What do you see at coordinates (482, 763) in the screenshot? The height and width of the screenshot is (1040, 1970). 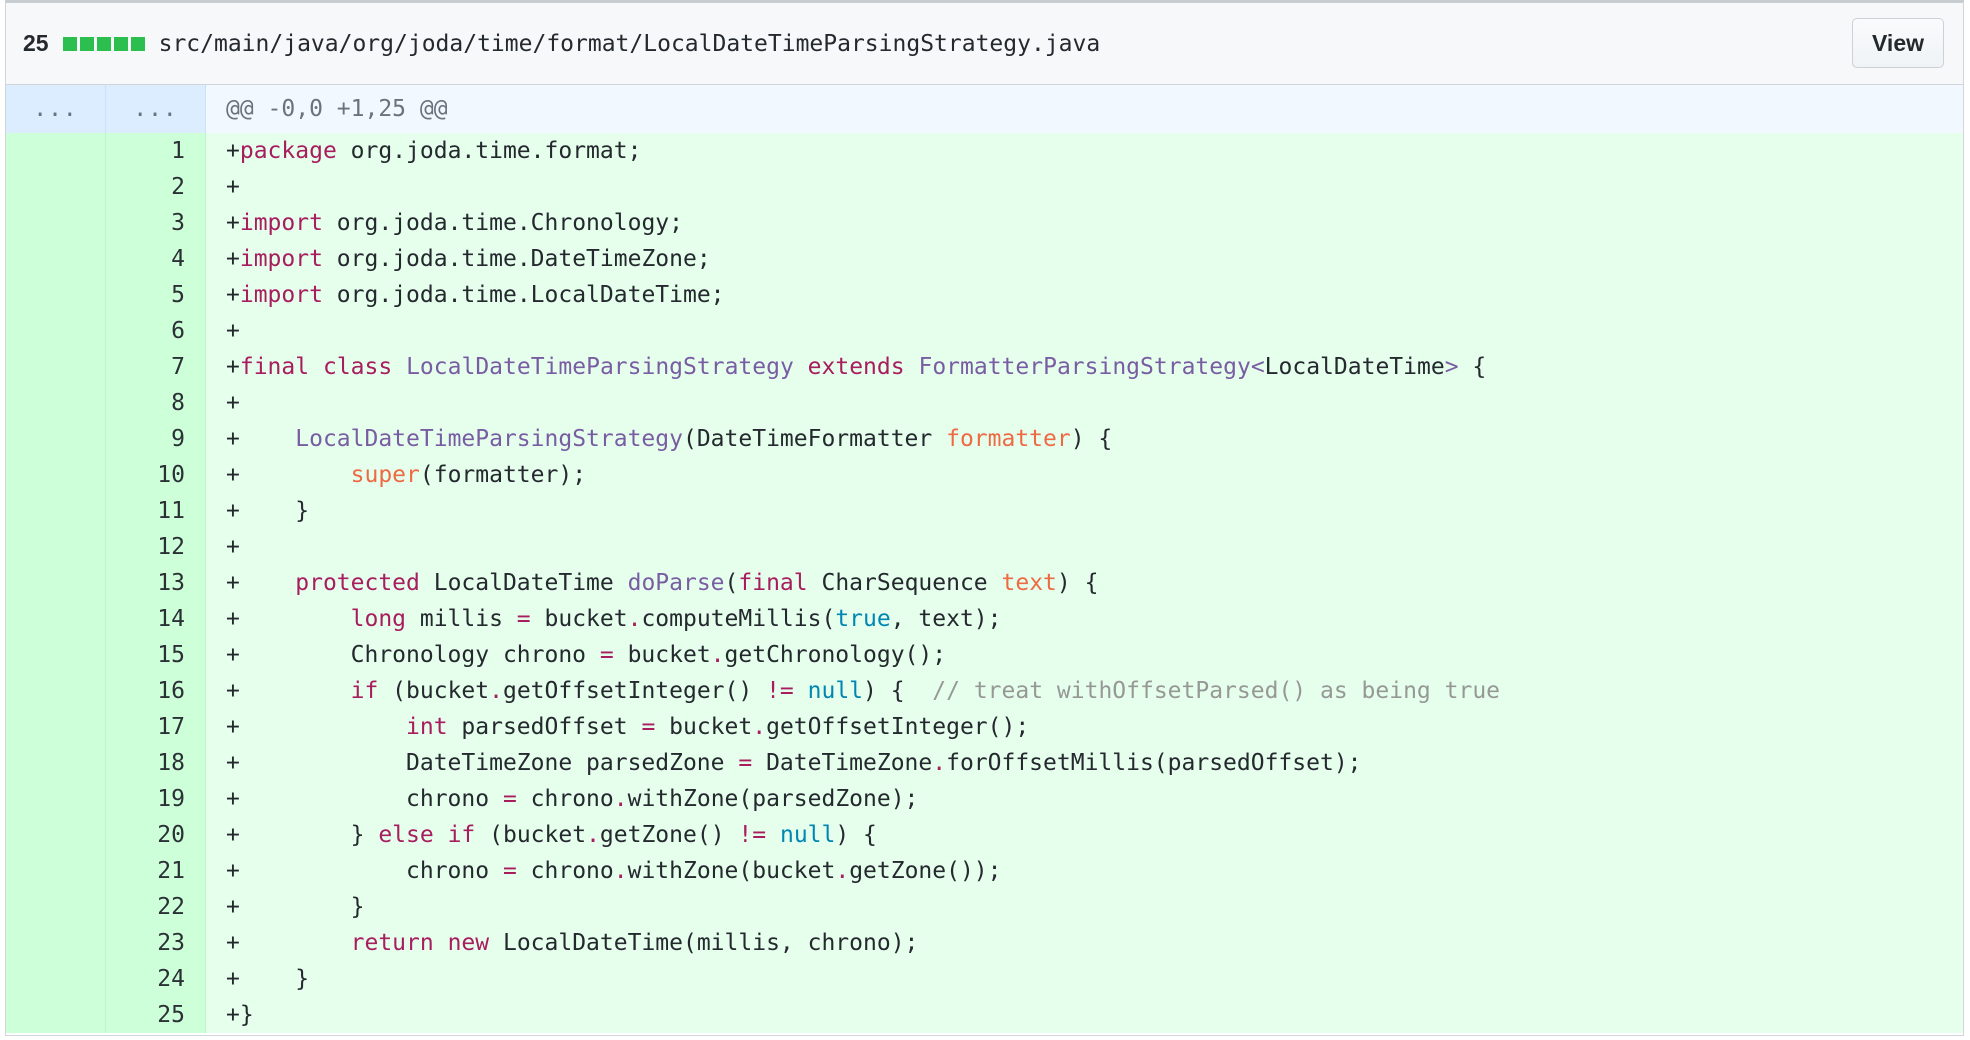 I see `code-token: + DateTimeZone parsedZone` at bounding box center [482, 763].